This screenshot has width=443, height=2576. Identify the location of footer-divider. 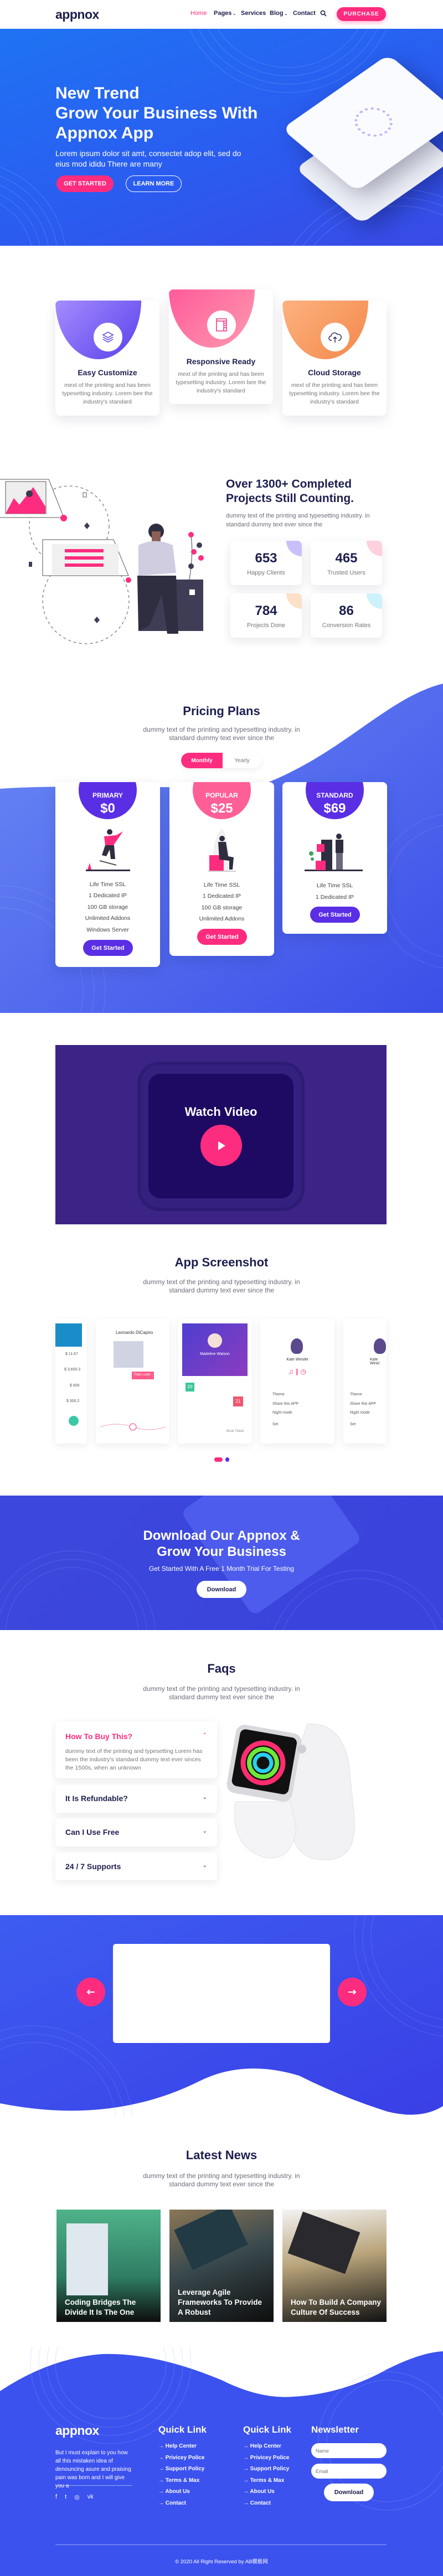
(93, 2485).